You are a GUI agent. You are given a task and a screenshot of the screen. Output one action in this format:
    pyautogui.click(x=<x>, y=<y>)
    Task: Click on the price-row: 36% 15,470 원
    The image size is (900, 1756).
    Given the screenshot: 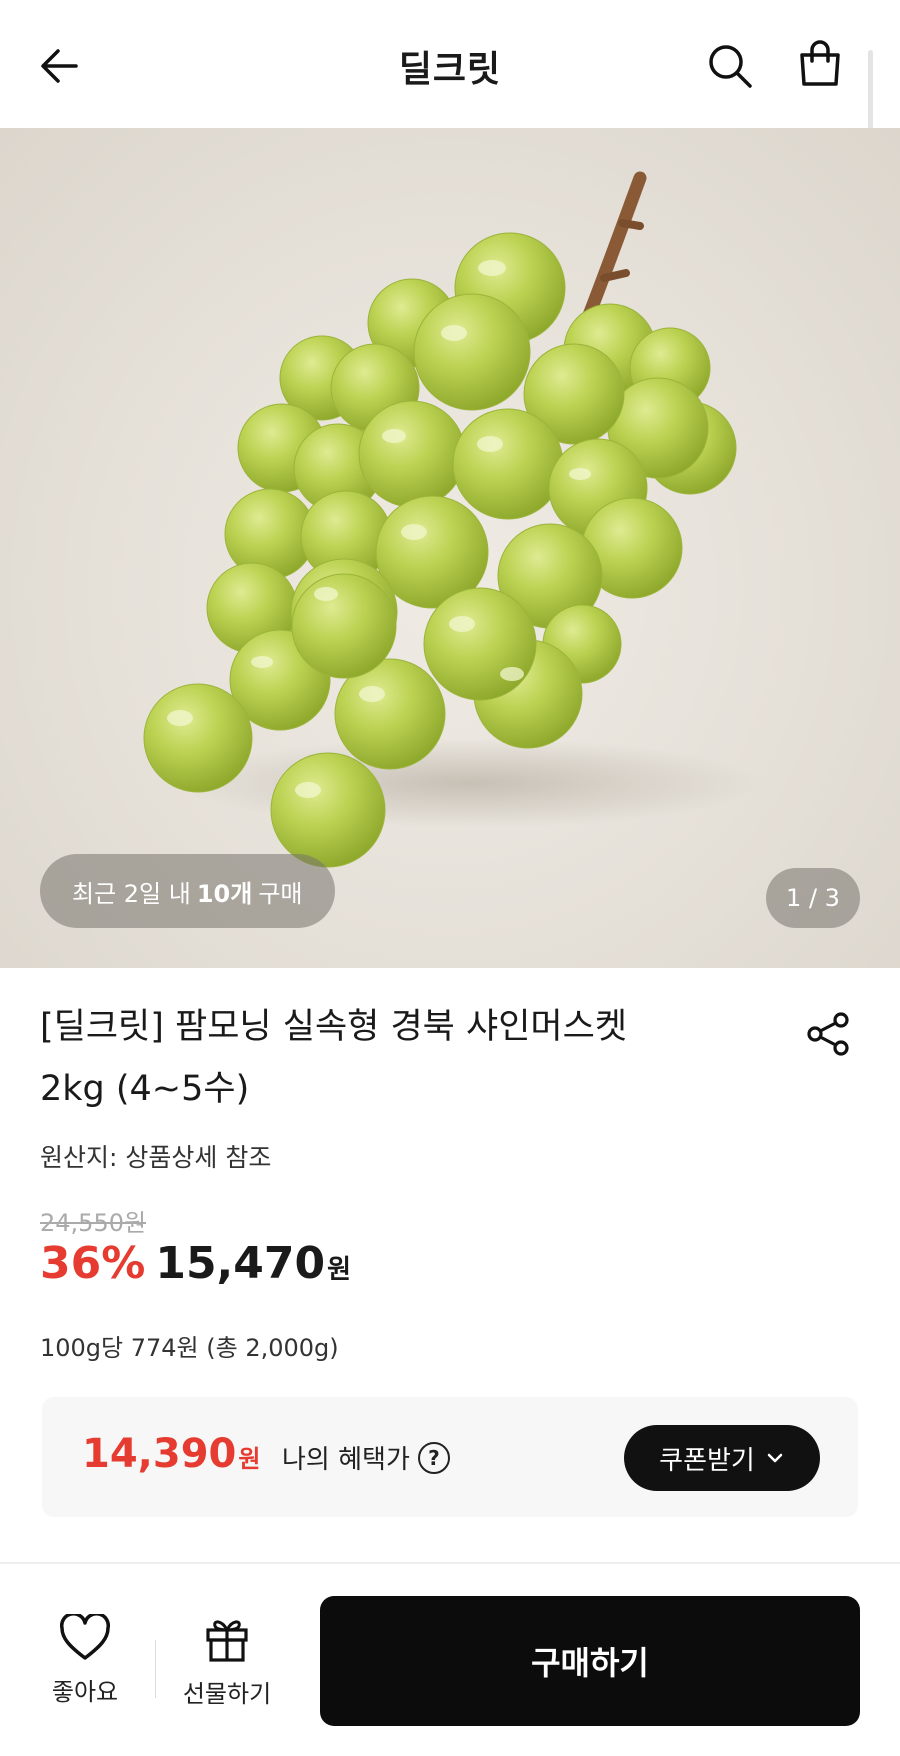 What is the action you would take?
    pyautogui.click(x=195, y=1263)
    